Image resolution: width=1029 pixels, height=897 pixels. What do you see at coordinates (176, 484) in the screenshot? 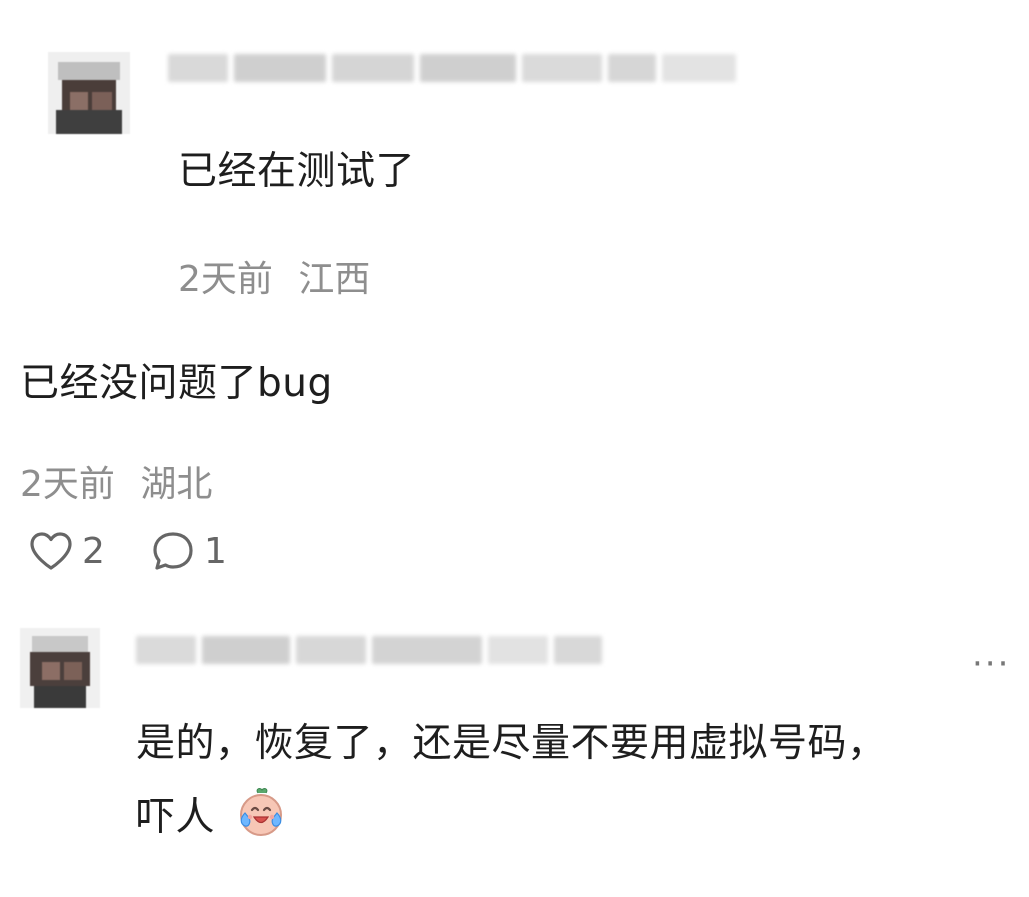
I see `comment-location: 湖北` at bounding box center [176, 484].